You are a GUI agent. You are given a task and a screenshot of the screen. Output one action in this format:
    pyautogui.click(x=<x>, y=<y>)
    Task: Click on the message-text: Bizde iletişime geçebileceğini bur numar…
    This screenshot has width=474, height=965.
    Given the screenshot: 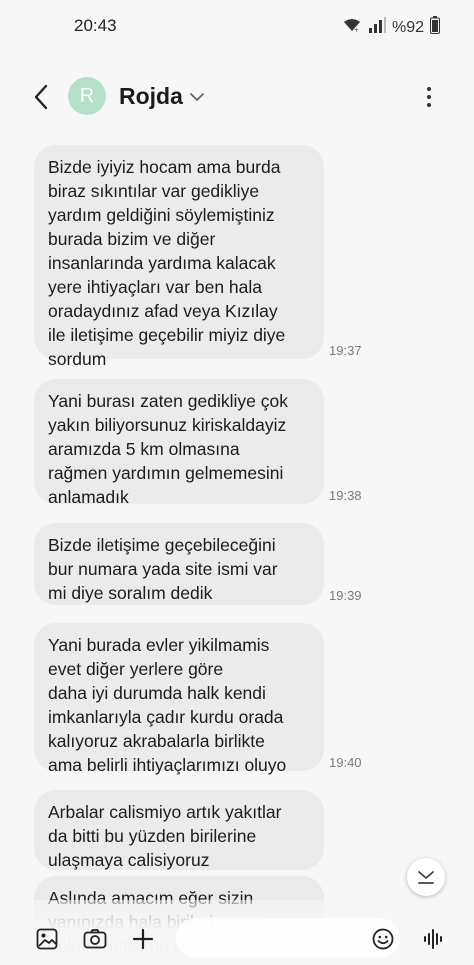 What is the action you would take?
    pyautogui.click(x=163, y=569)
    